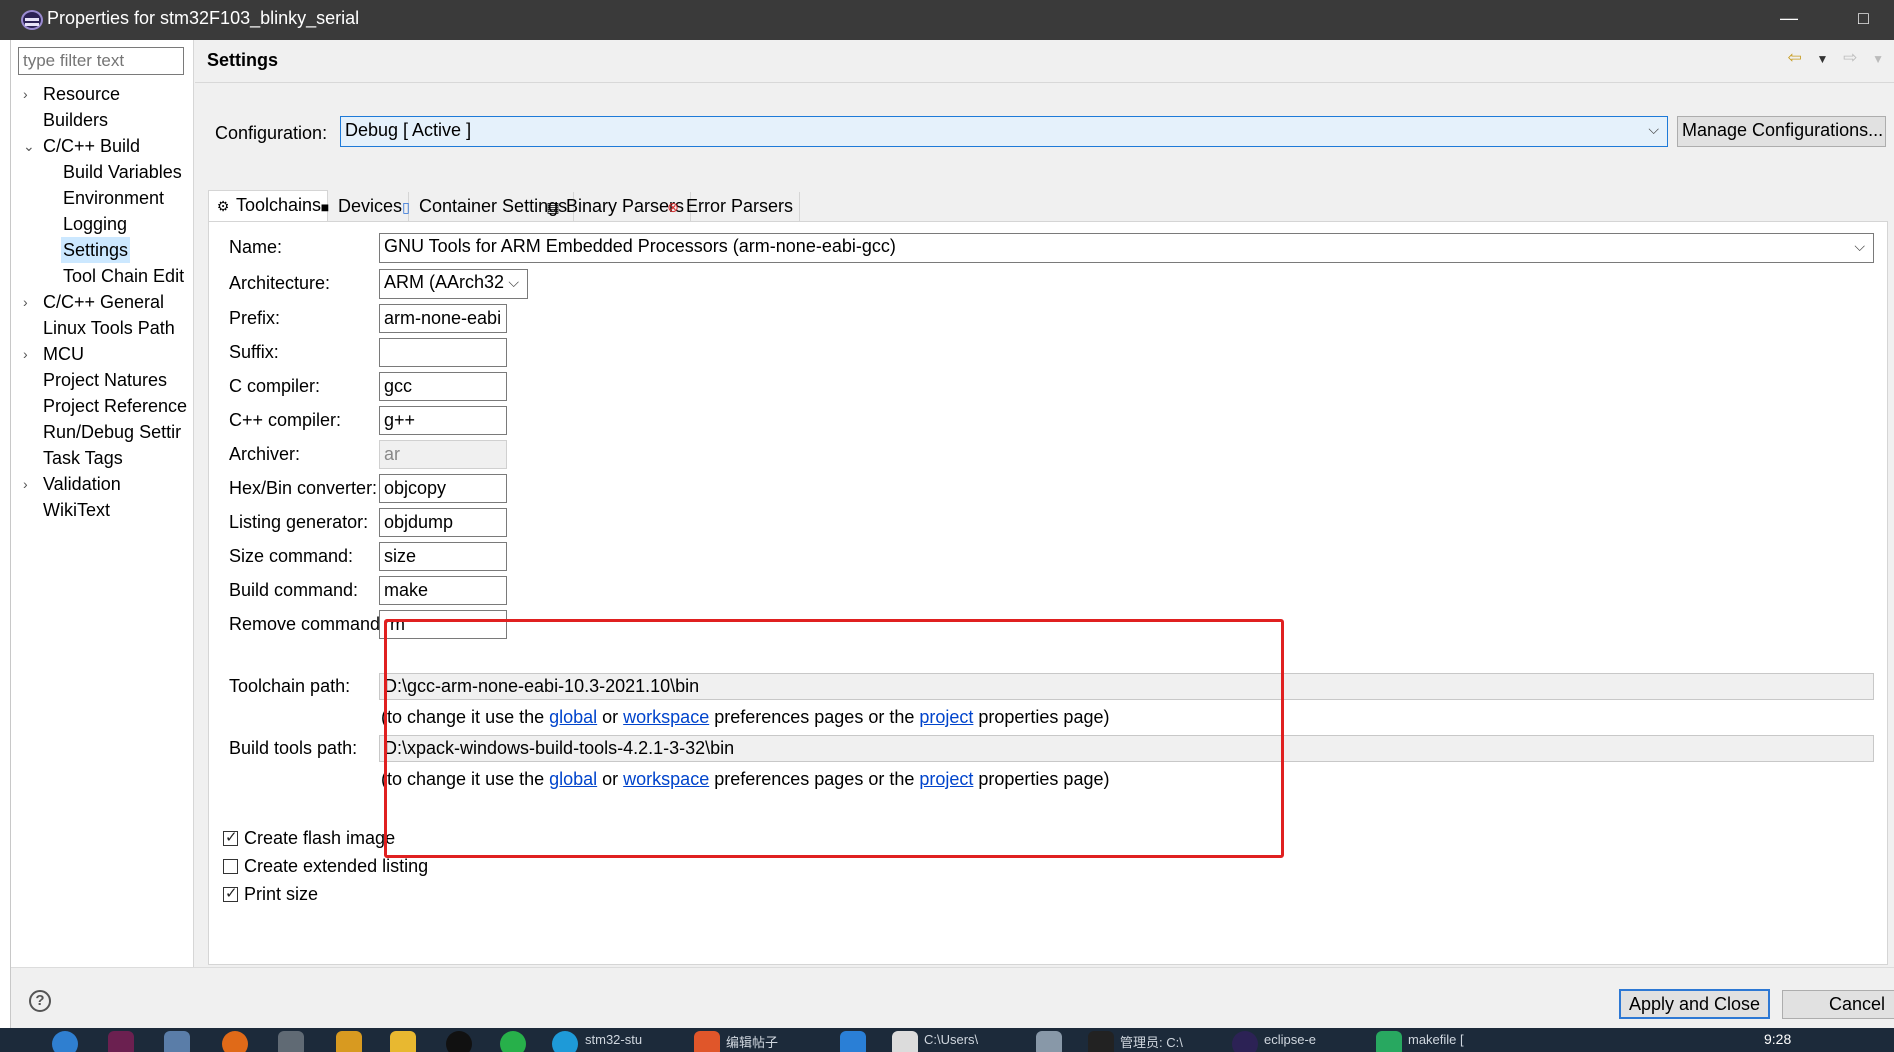  What do you see at coordinates (254, 352) in the screenshot?
I see `suffix-label: Suffix:` at bounding box center [254, 352].